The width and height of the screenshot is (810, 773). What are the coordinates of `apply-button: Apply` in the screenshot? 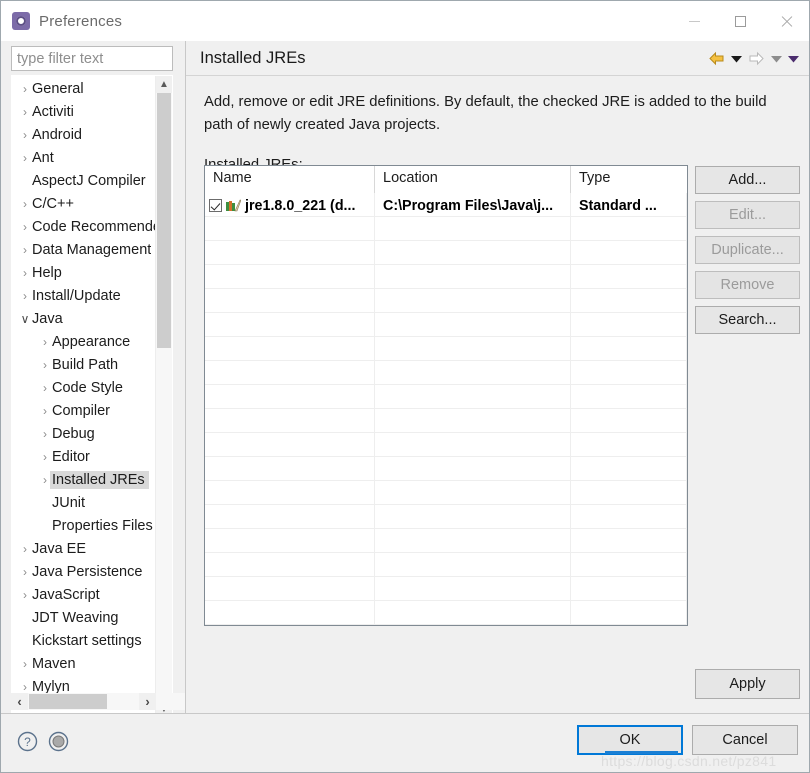 It's located at (747, 684).